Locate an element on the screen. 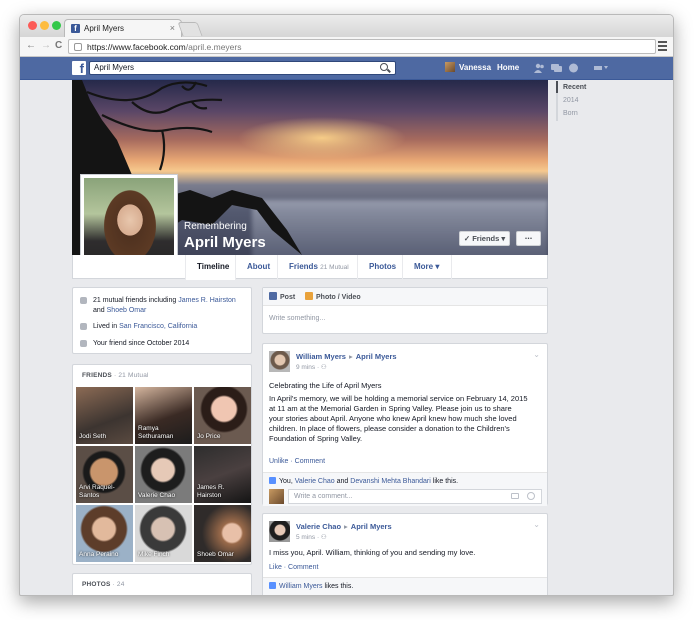 The image size is (698, 620). location-link: San Francisco, California is located at coordinates (158, 326).